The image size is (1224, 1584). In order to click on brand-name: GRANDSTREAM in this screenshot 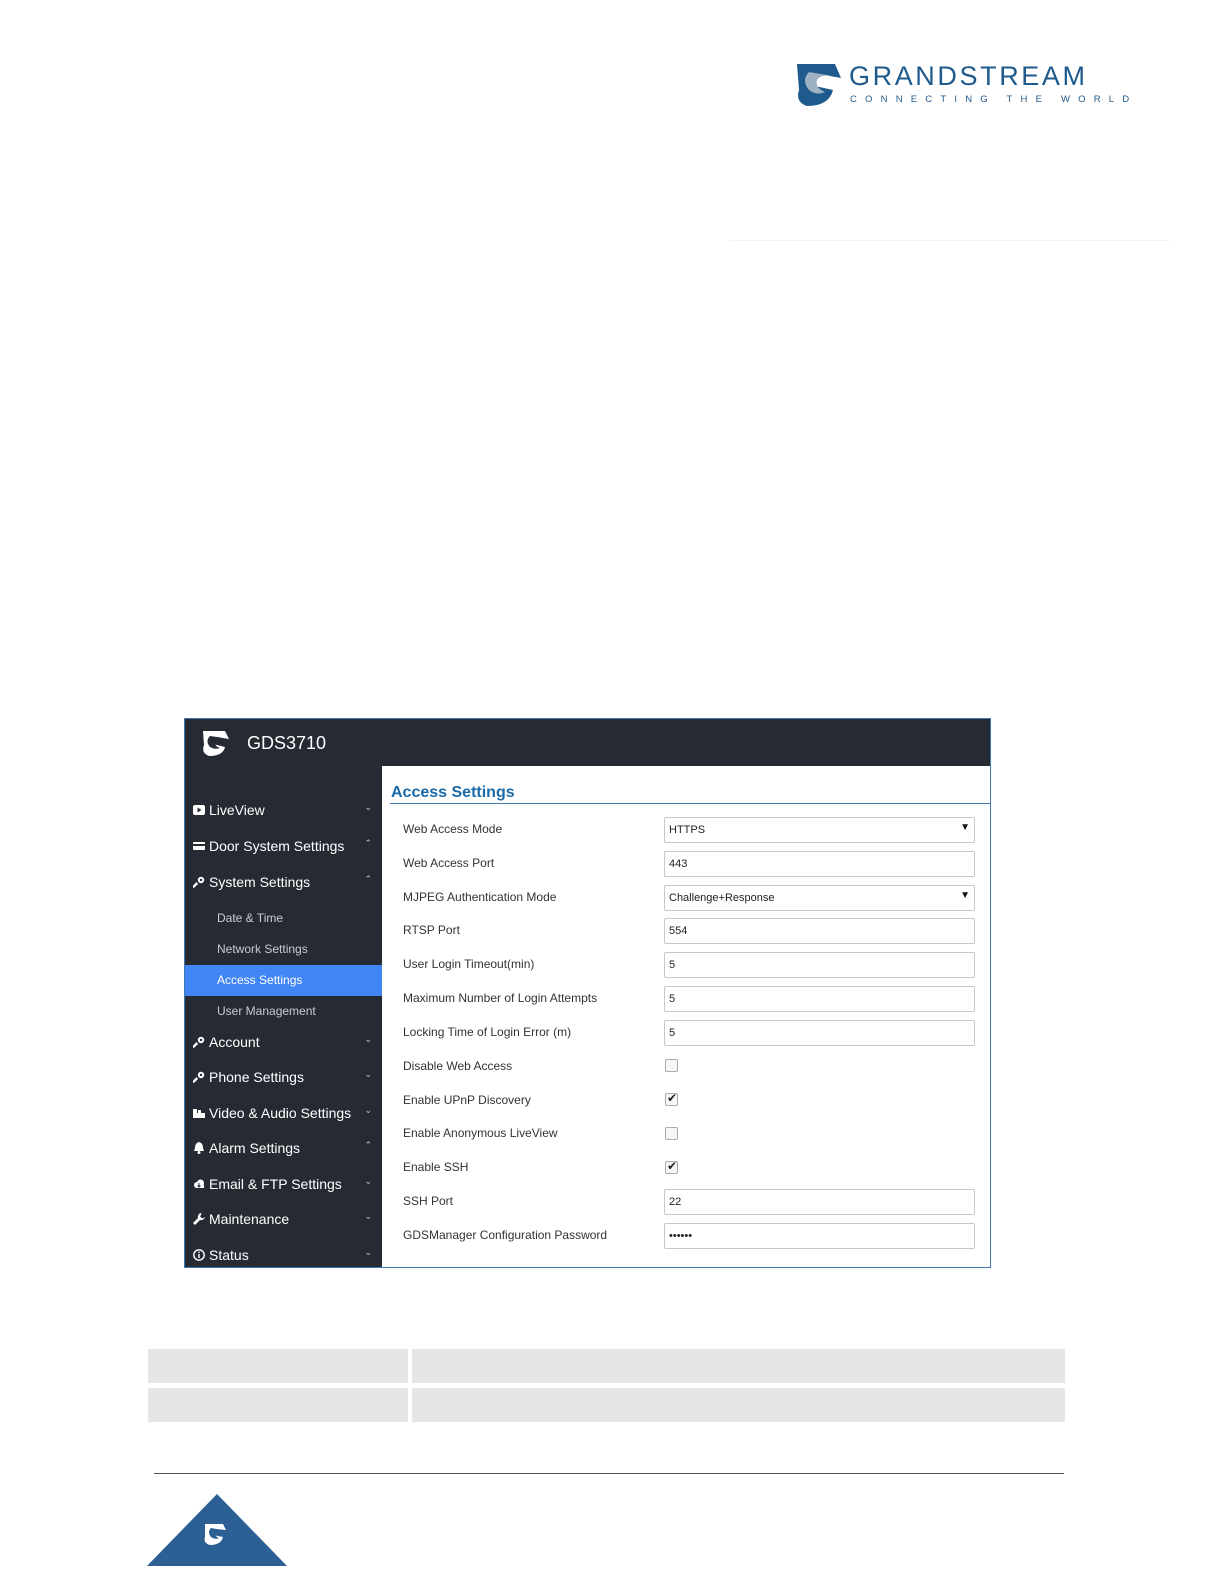, I will do `click(968, 76)`.